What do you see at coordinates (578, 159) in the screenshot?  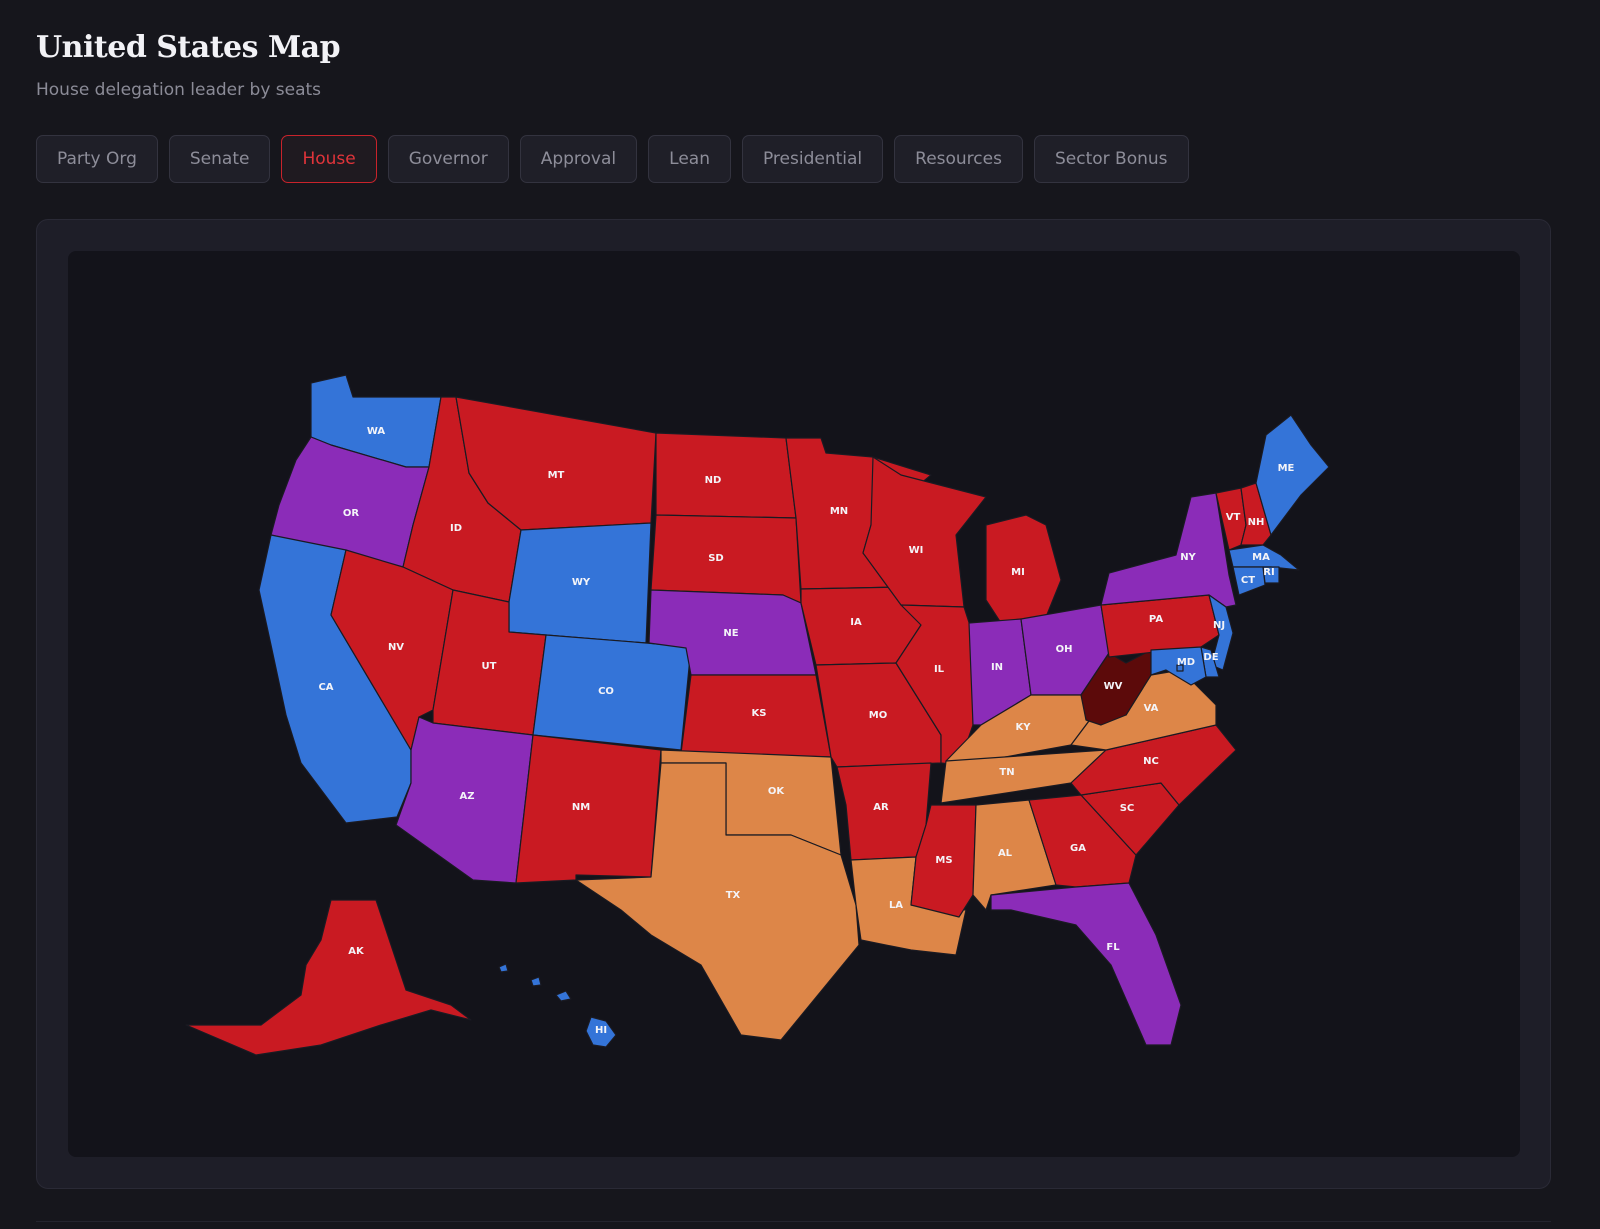 I see `tab-approval: Approval` at bounding box center [578, 159].